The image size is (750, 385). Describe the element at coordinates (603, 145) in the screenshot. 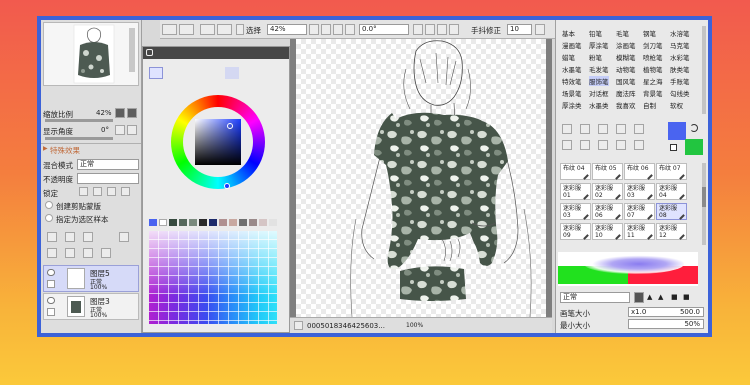

I see `move-tool-icon` at that location.